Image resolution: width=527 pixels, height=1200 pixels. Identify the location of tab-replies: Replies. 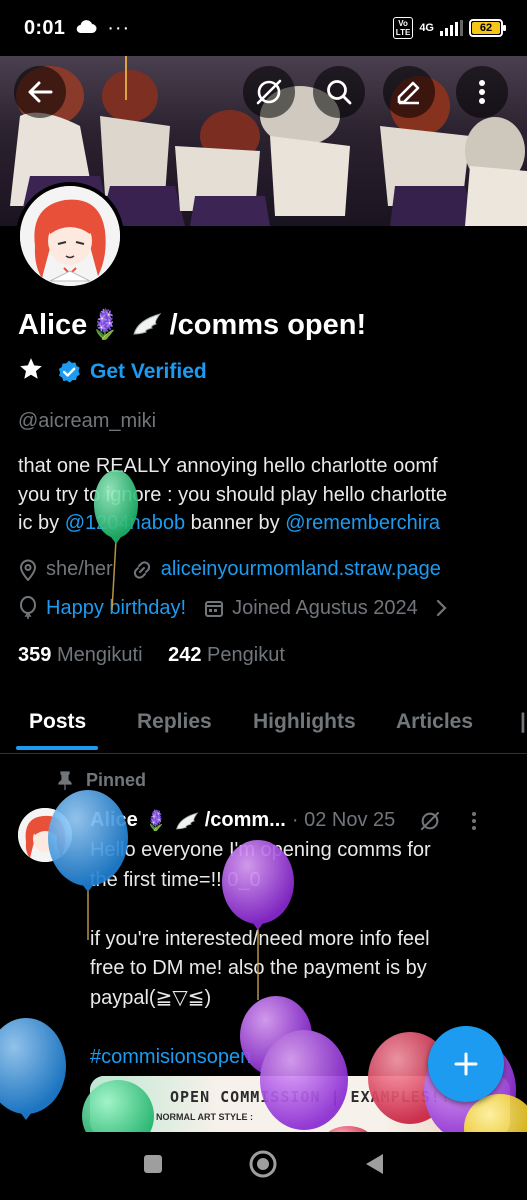
(174, 722).